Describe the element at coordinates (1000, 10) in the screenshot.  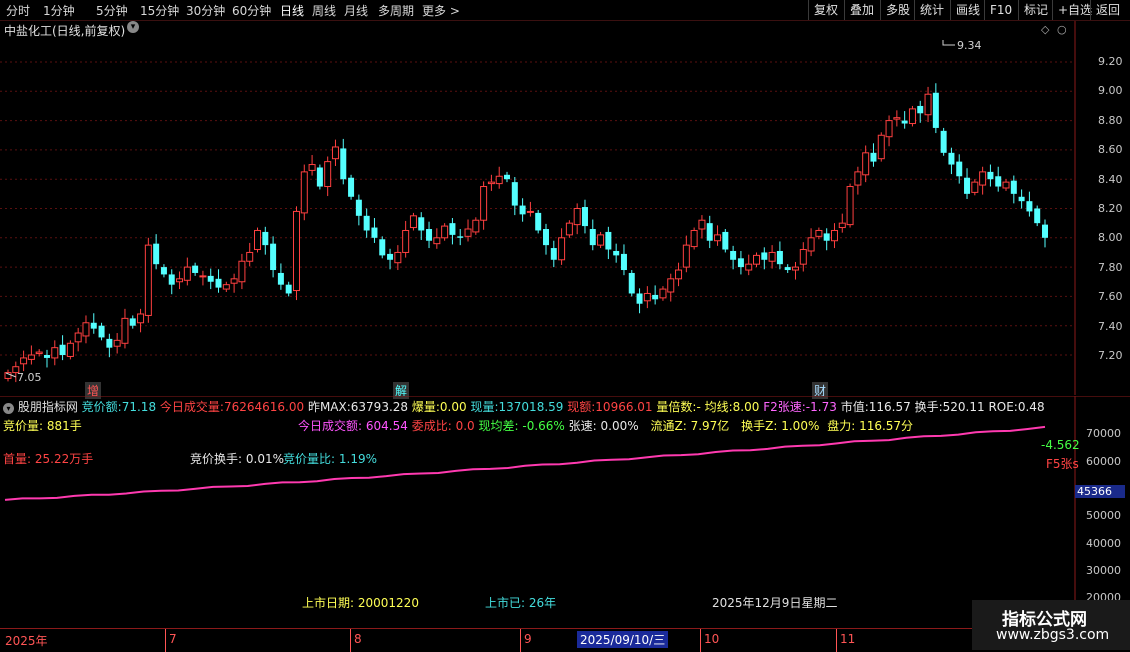
I see `f10-button: F10` at that location.